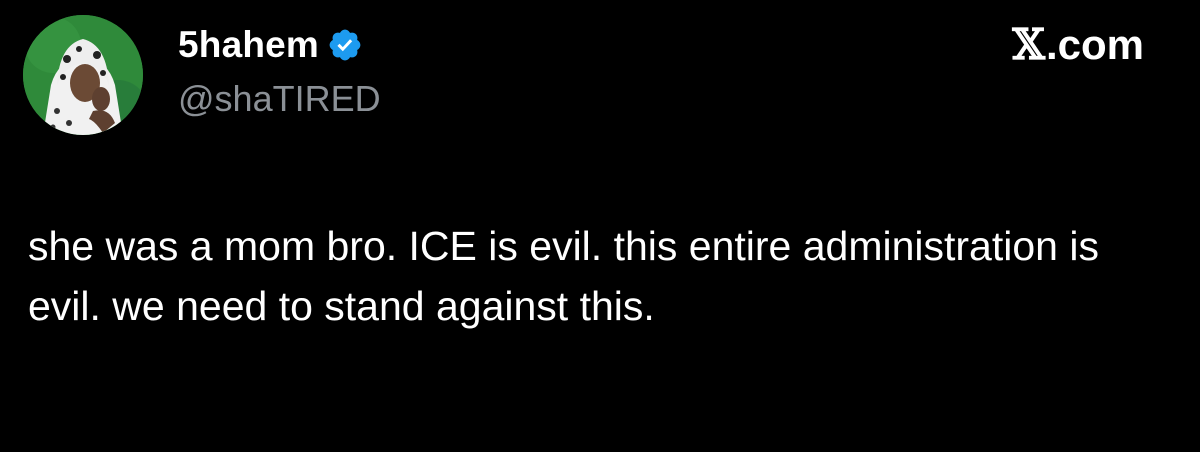 Image resolution: width=1200 pixels, height=452 pixels. I want to click on source-label: 𝕏 .com, so click(1078, 44).